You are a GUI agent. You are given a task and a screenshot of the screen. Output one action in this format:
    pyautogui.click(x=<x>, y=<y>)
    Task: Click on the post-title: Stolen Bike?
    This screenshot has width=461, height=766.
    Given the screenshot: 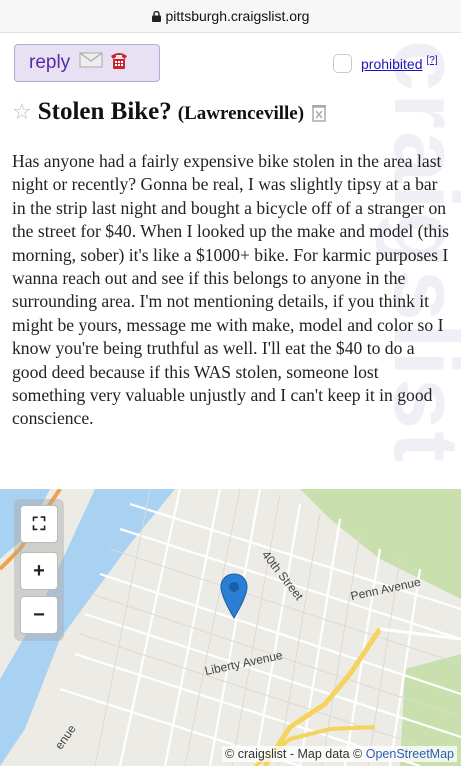 What is the action you would take?
    pyautogui.click(x=104, y=111)
    